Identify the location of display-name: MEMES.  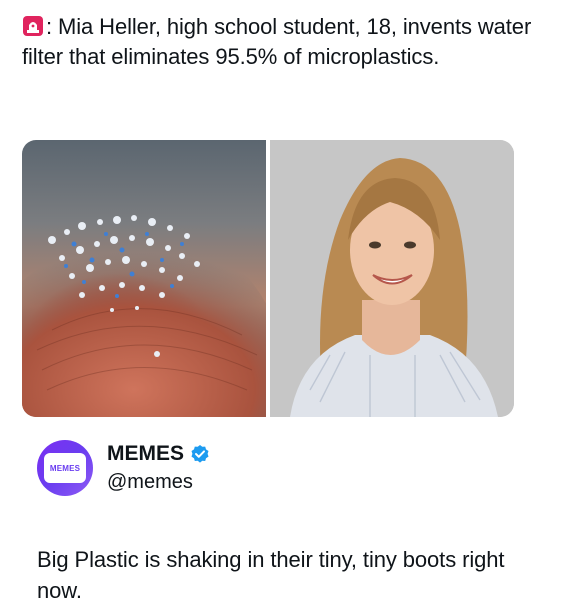
(158, 454).